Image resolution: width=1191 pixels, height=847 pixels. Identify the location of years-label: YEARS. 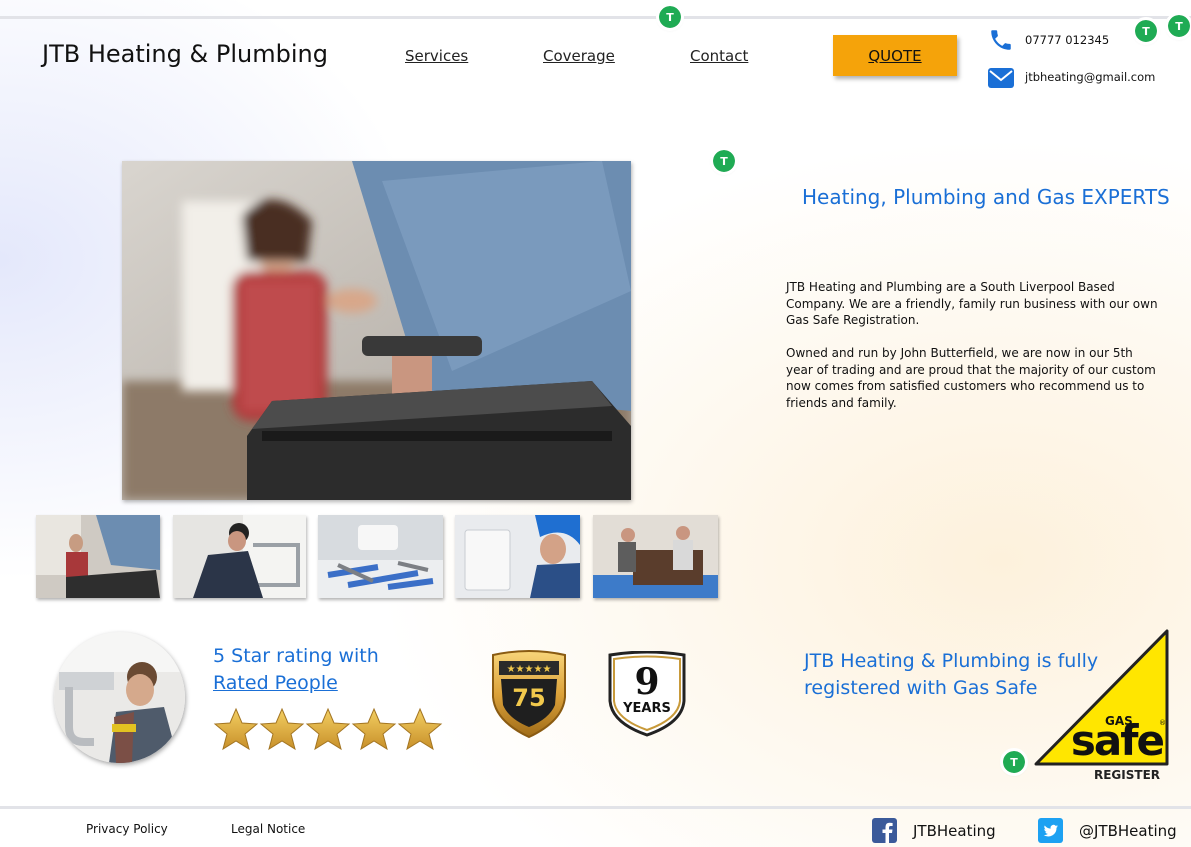
(646, 708).